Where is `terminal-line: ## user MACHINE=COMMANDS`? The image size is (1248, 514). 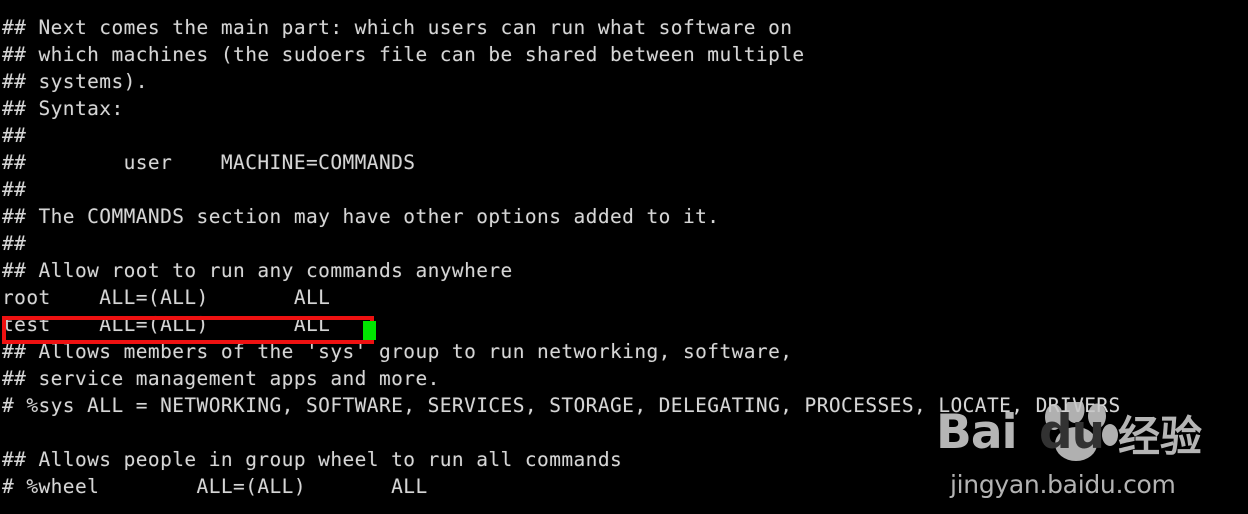 terminal-line: ## user MACHINE=COMMANDS is located at coordinates (209, 162).